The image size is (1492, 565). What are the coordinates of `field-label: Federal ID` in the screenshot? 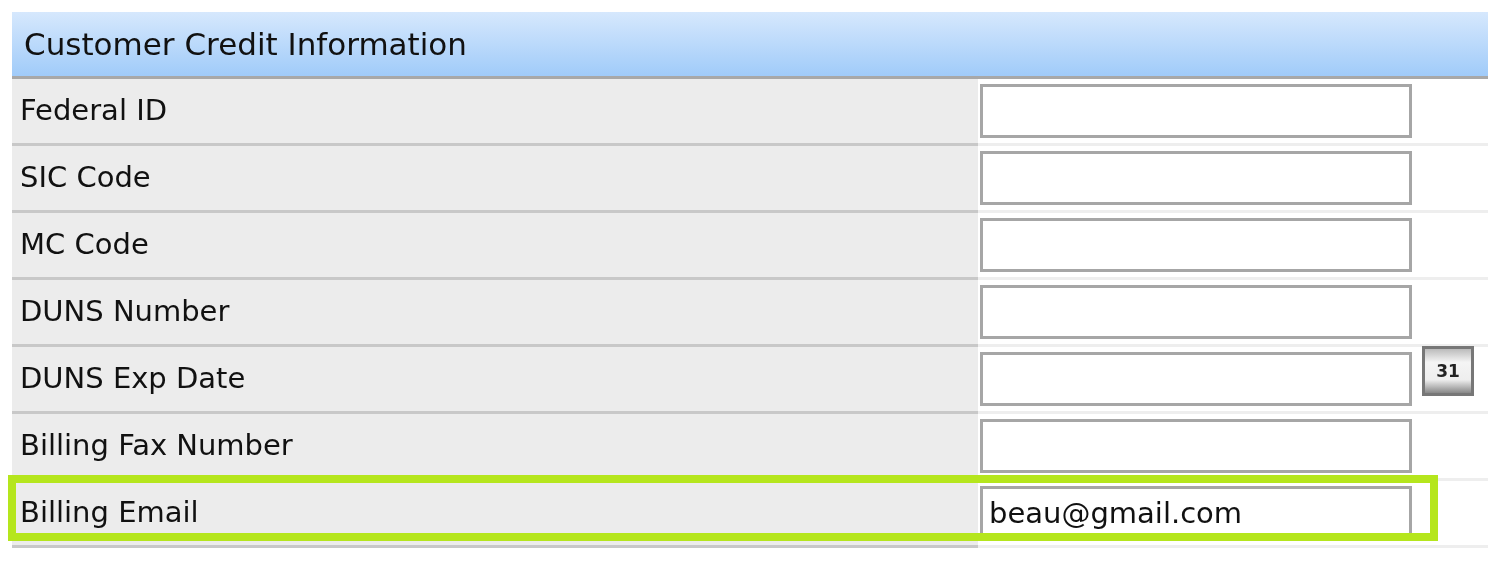 It's located at (495, 112).